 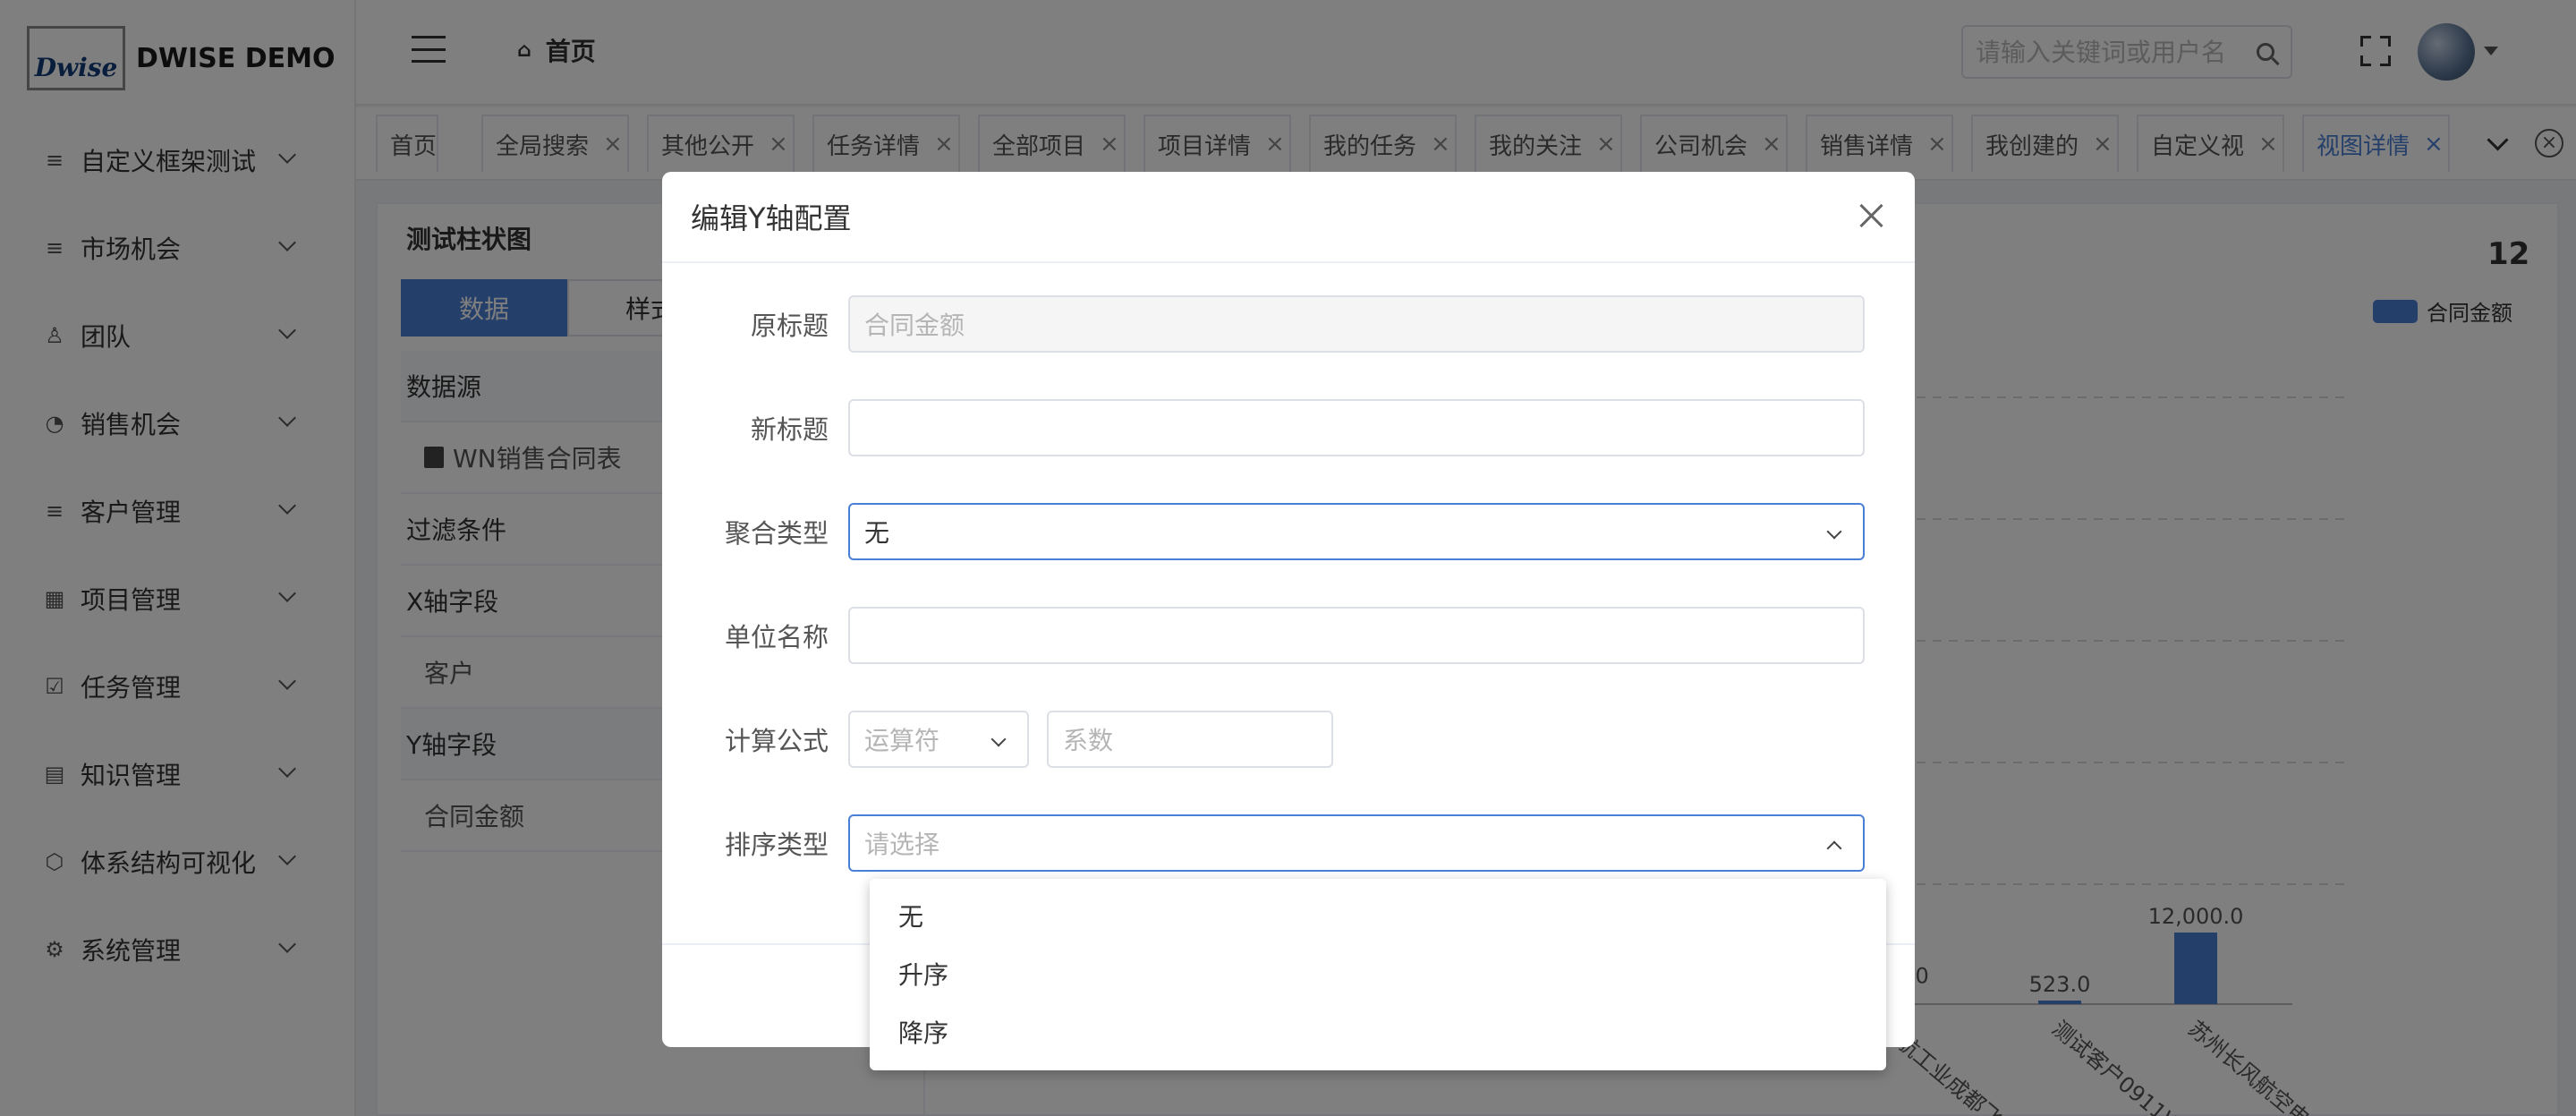 What do you see at coordinates (1356, 843) in the screenshot?
I see `sort-type-select: 请选择` at bounding box center [1356, 843].